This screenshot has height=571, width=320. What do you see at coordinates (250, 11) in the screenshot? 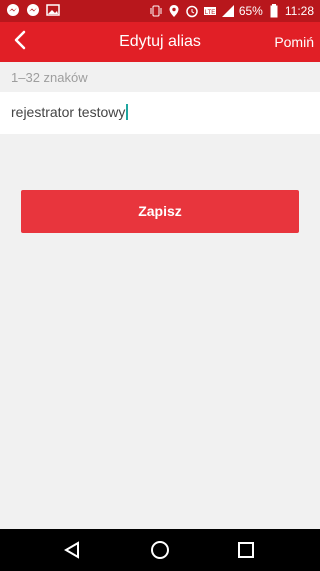
I see `battery-percent: 65%` at bounding box center [250, 11].